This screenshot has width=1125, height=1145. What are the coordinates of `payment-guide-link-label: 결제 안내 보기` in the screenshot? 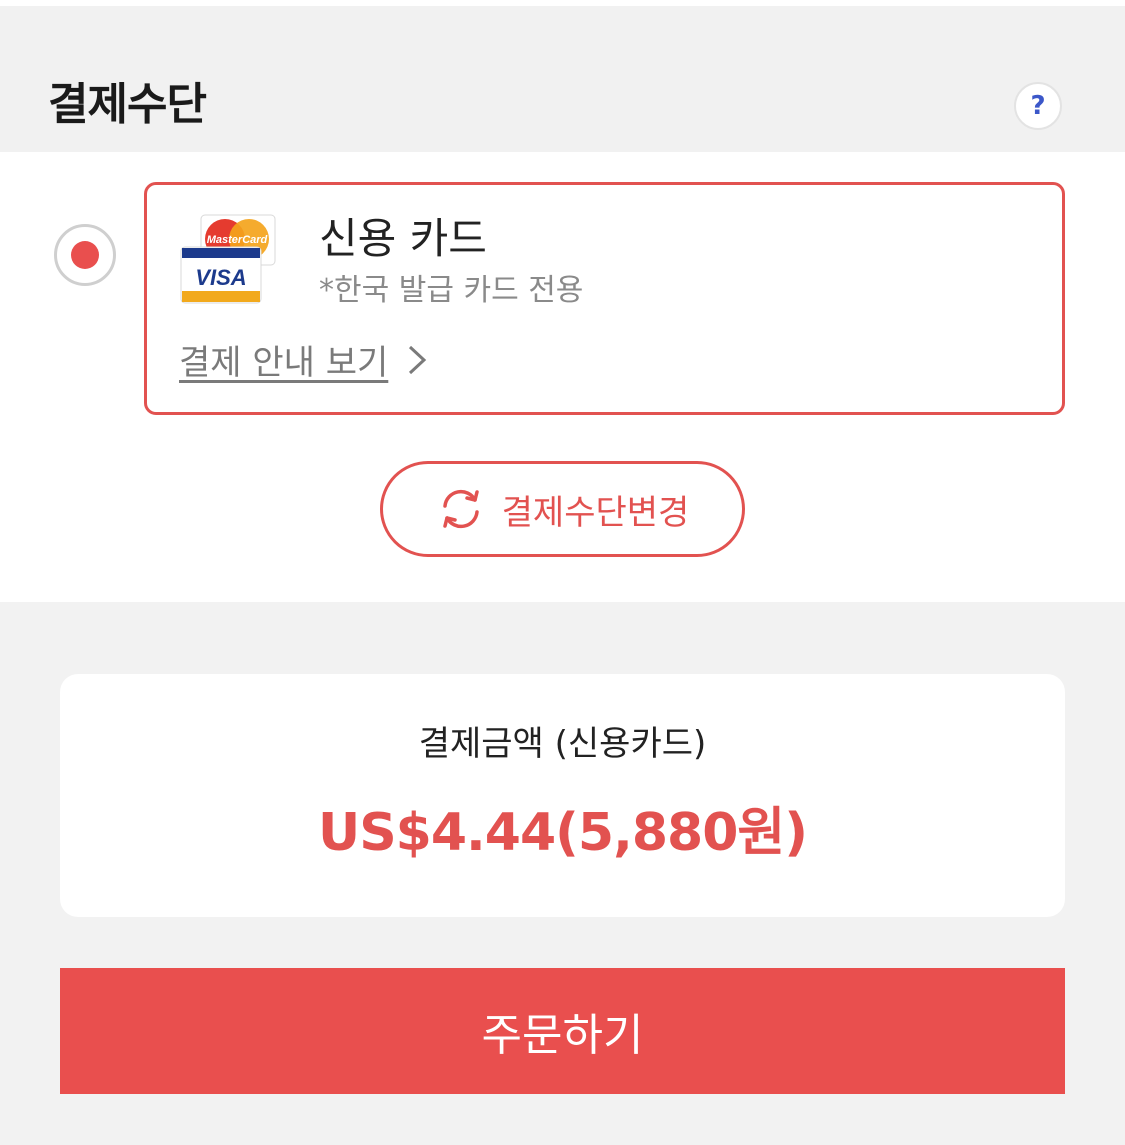 It's located at (284, 363).